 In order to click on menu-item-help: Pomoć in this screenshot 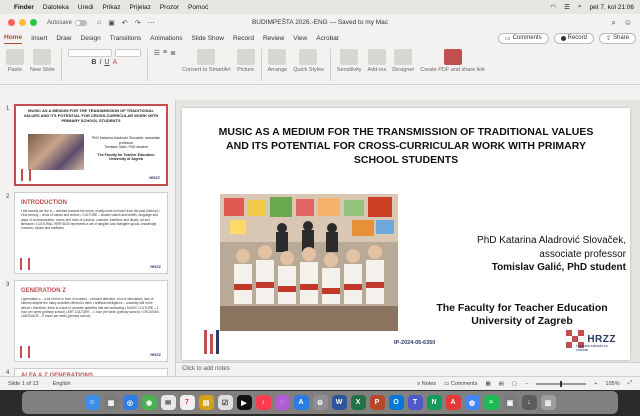, I will do `click(198, 7)`.